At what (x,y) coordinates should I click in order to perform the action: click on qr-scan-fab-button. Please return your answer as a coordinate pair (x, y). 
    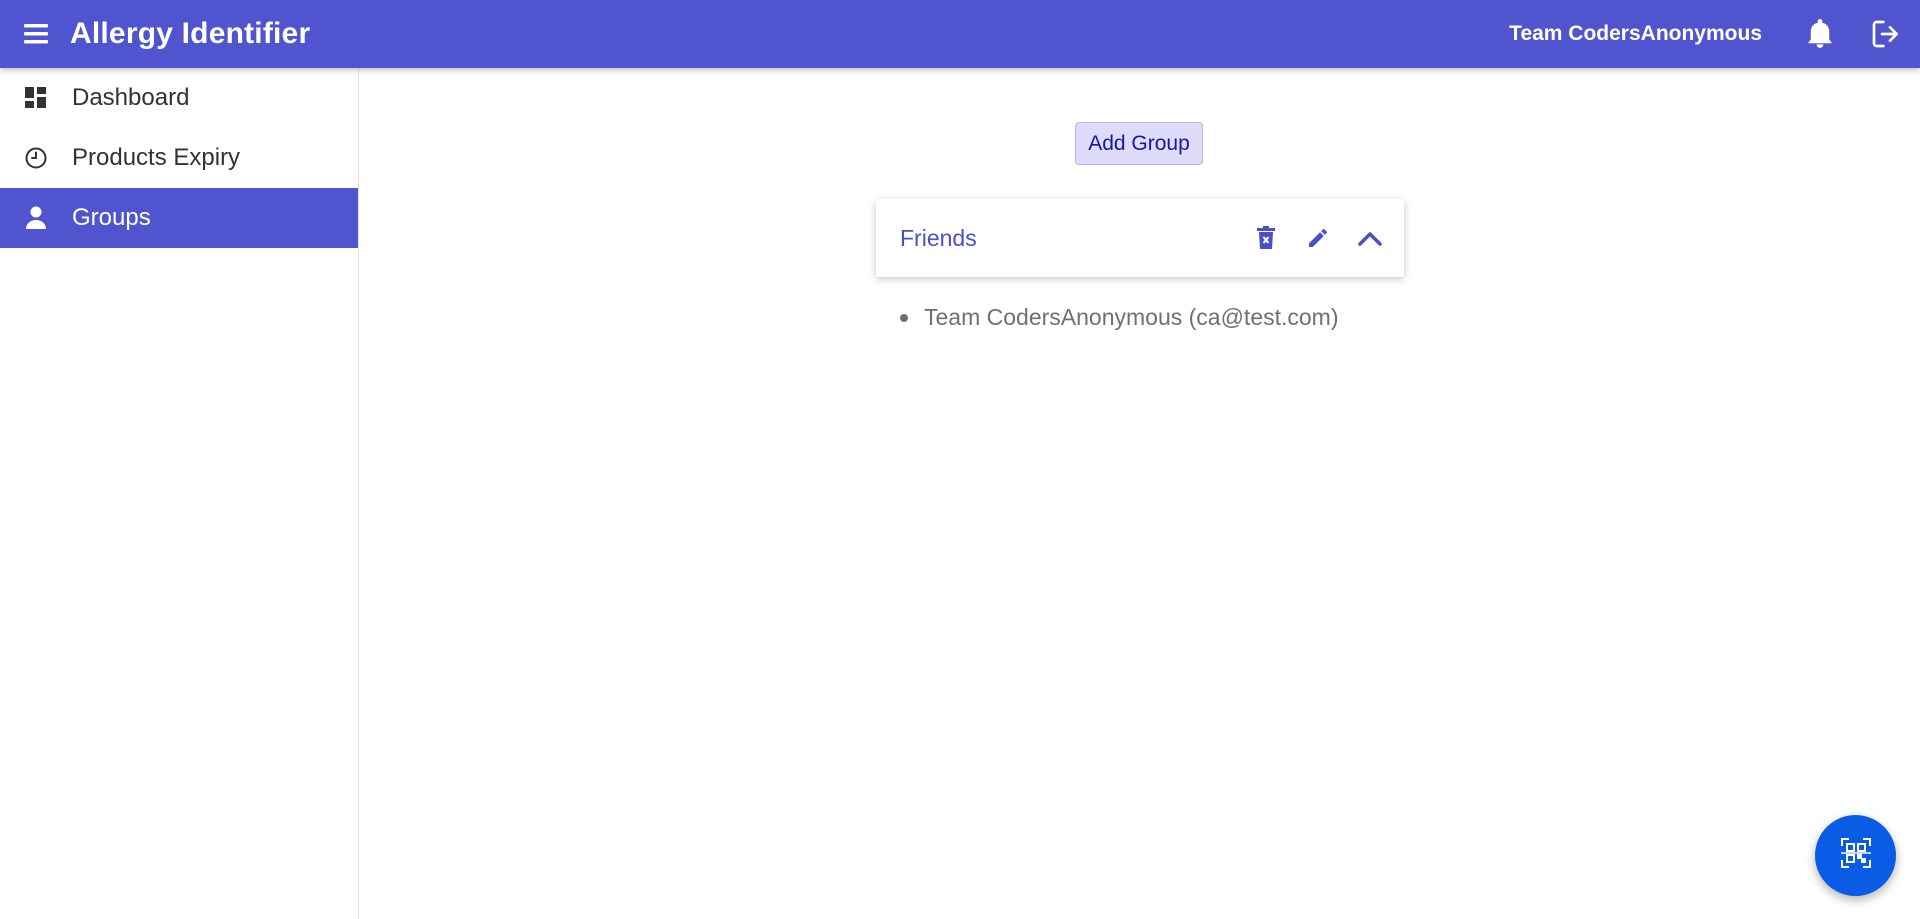
    Looking at the image, I should click on (1855, 855).